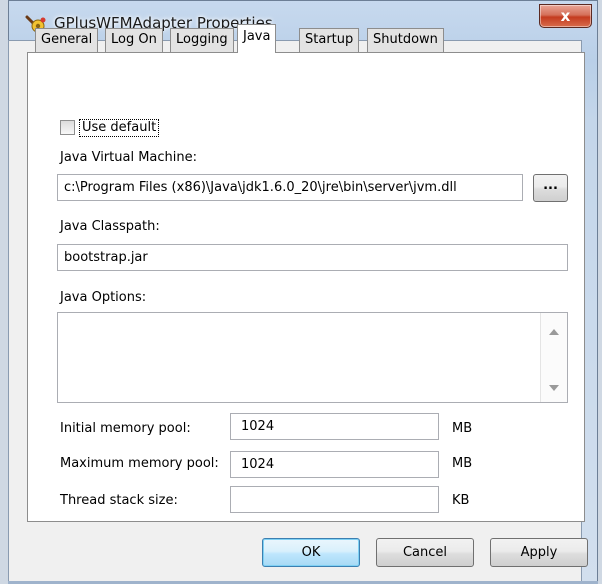 This screenshot has width=602, height=584. I want to click on scroll-up-arrow-icon, so click(554, 332).